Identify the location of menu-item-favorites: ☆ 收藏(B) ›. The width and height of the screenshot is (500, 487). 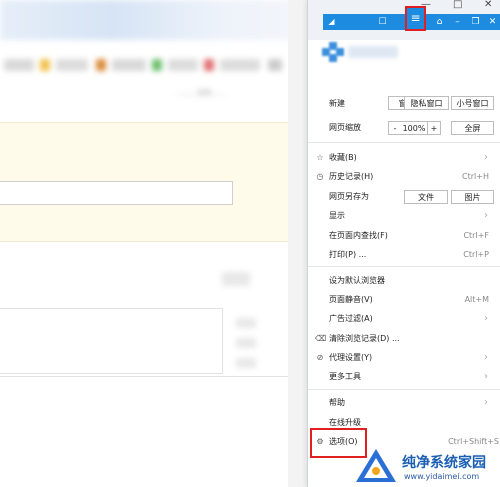
(404, 157).